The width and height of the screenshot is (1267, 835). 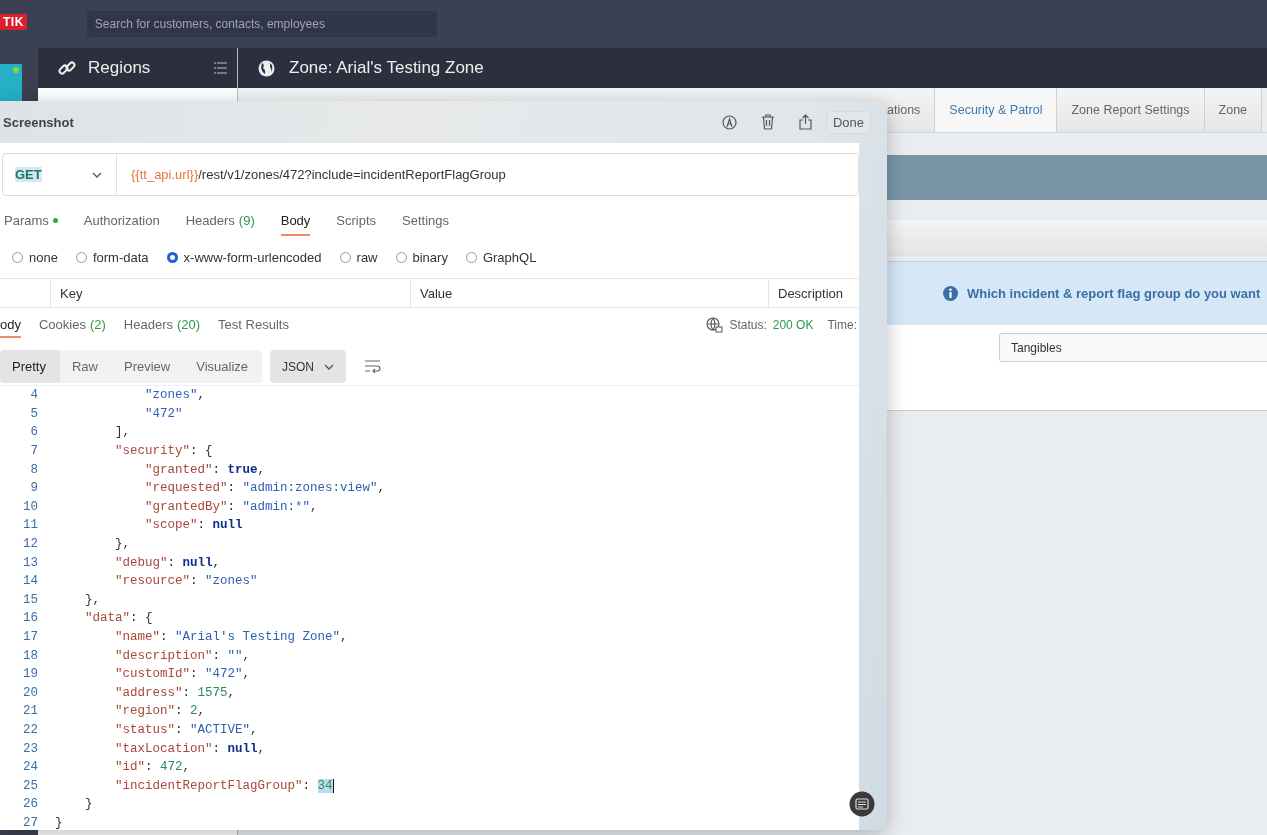 I want to click on markup-icon, so click(x=729, y=122).